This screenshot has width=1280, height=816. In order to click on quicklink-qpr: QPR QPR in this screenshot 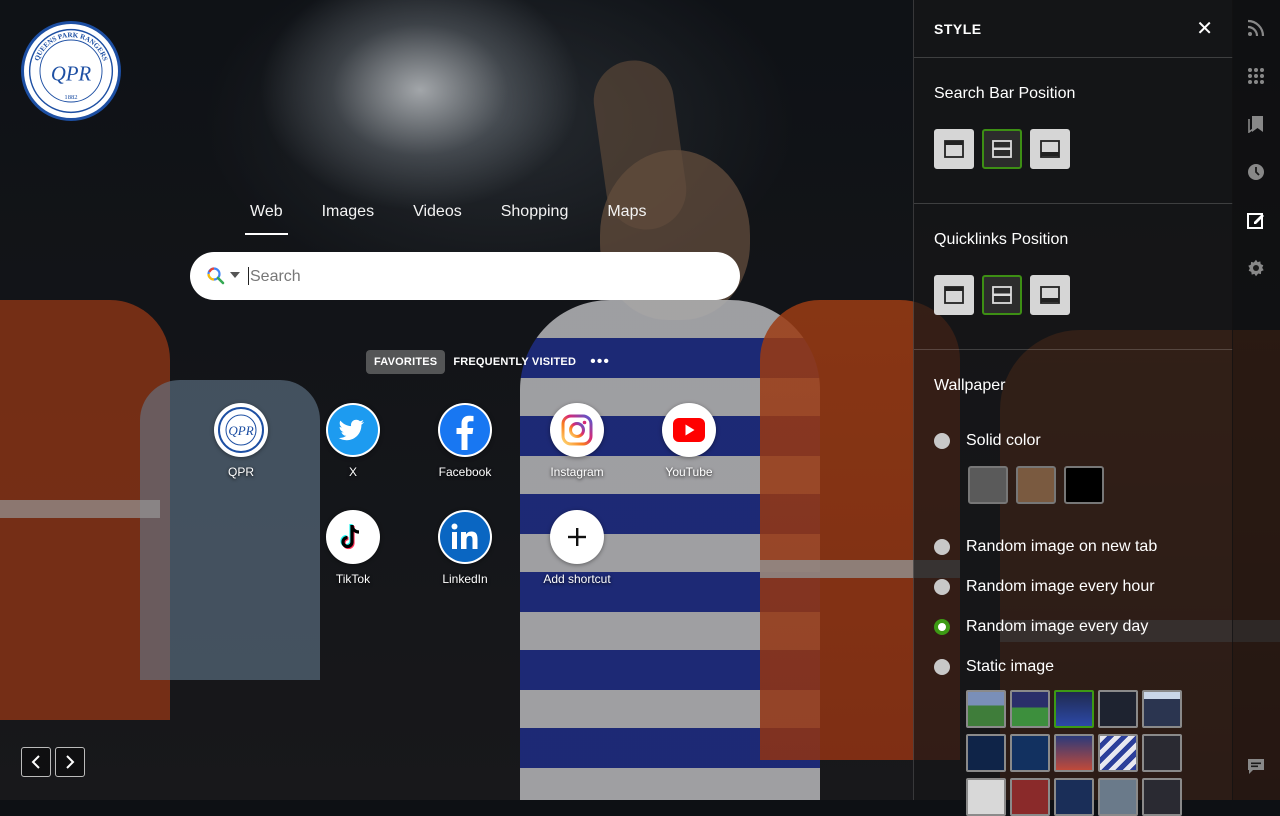, I will do `click(241, 441)`.